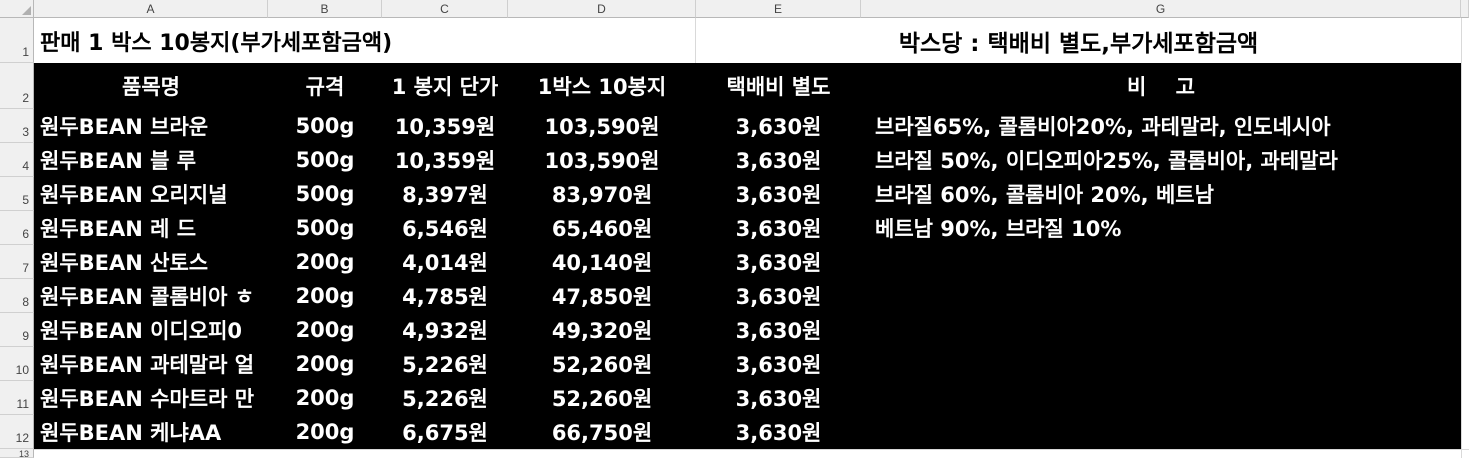  What do you see at coordinates (17, 432) in the screenshot?
I see `row-header-12: 12` at bounding box center [17, 432].